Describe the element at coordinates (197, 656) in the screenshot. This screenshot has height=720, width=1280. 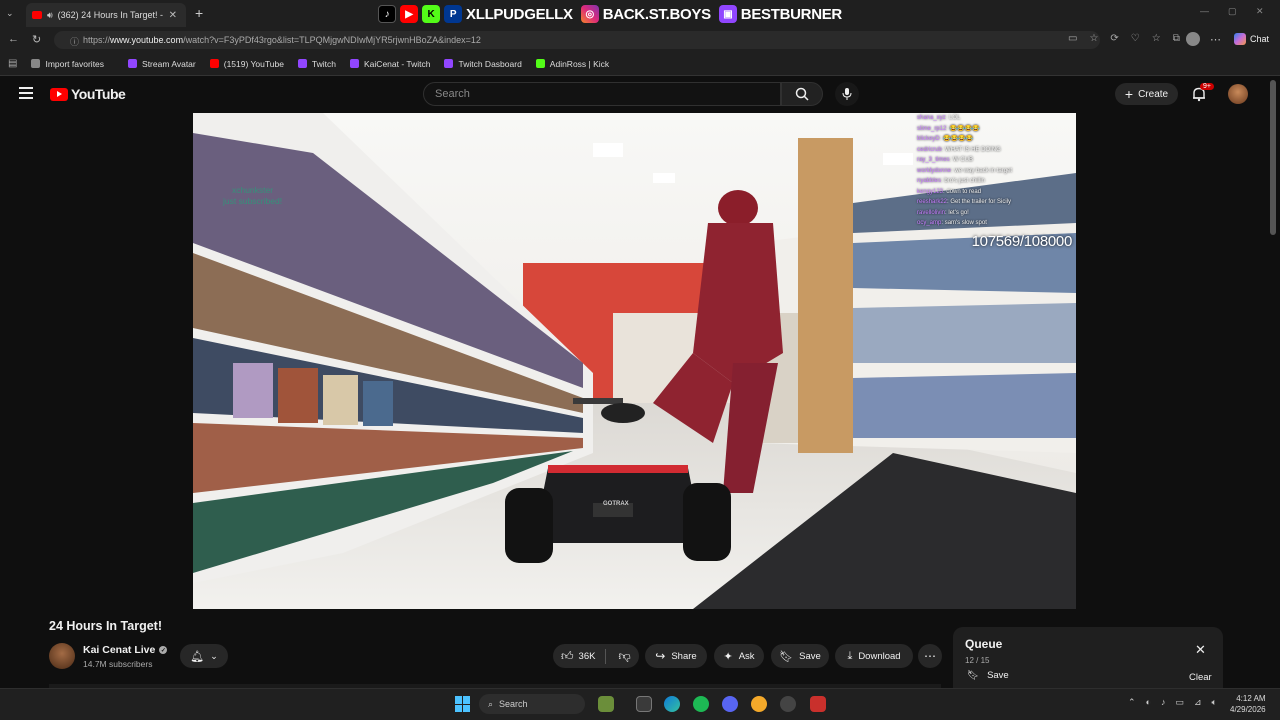
I see `bell-icon: 🔔︎` at that location.